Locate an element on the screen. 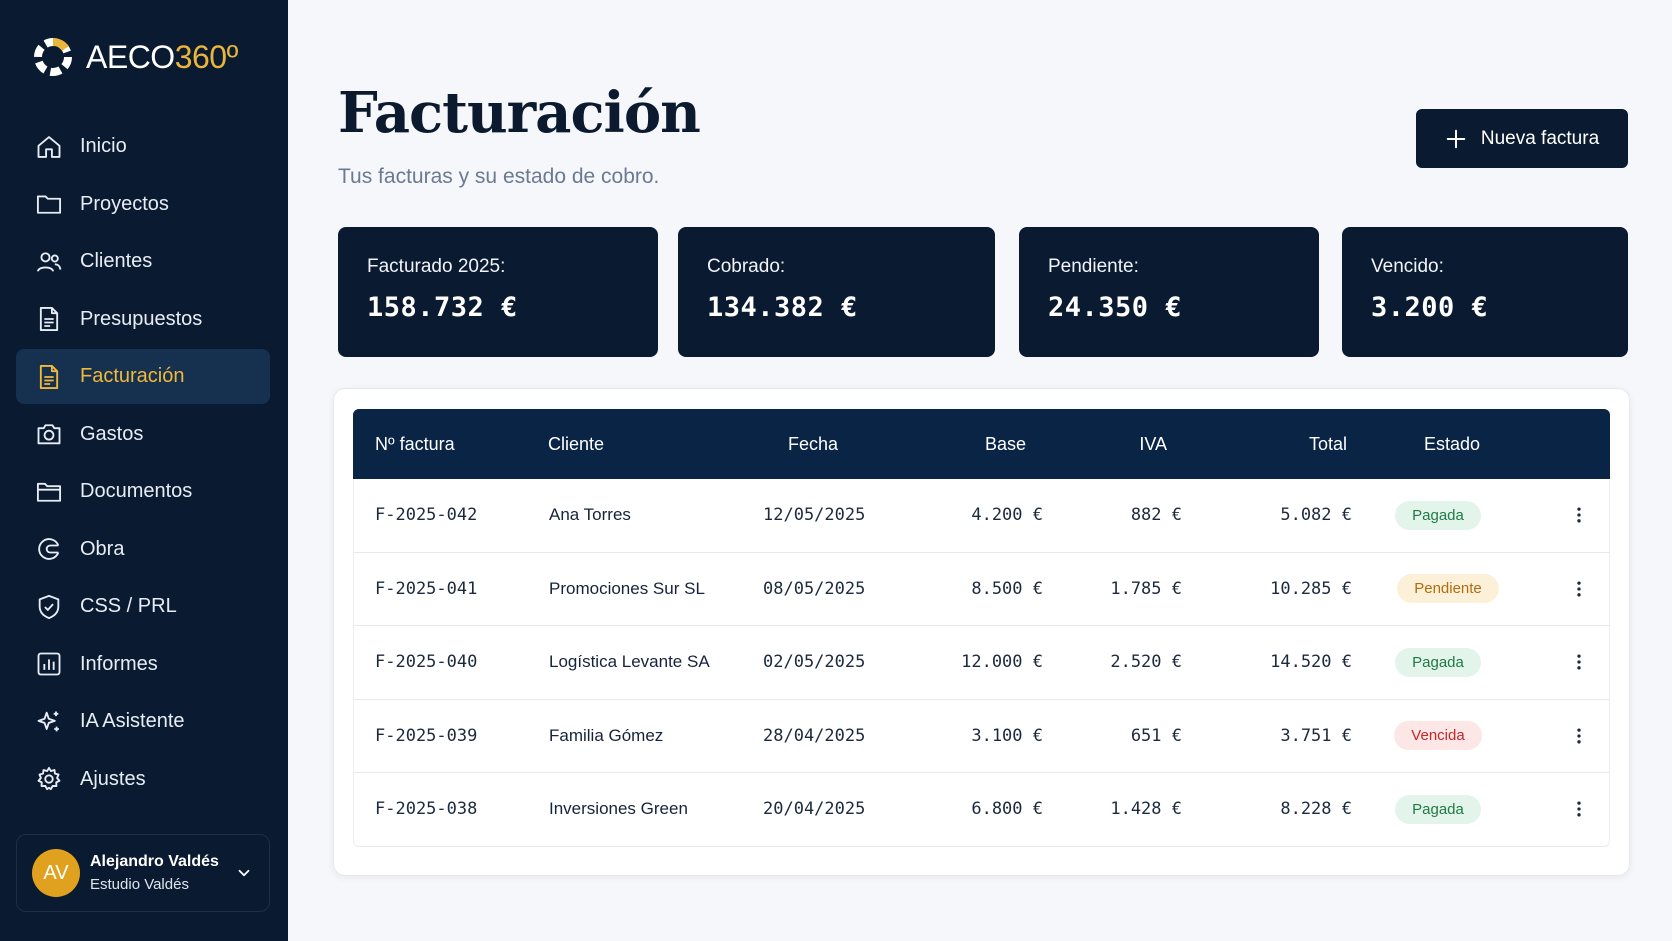  sidebar-item-label: Obra is located at coordinates (102, 548).